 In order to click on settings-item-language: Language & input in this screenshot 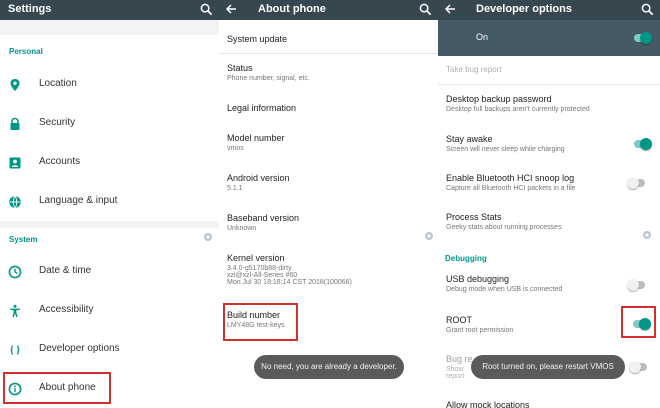, I will do `click(109, 202)`.